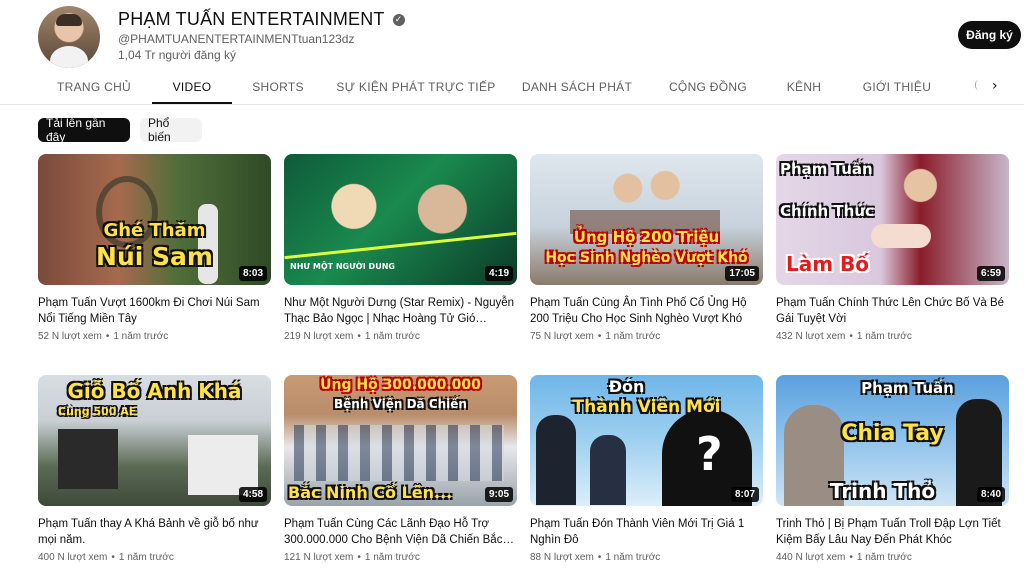 The width and height of the screenshot is (1024, 572). I want to click on video-meta: 400 N lượt xem • 1 năm trước, so click(154, 557).